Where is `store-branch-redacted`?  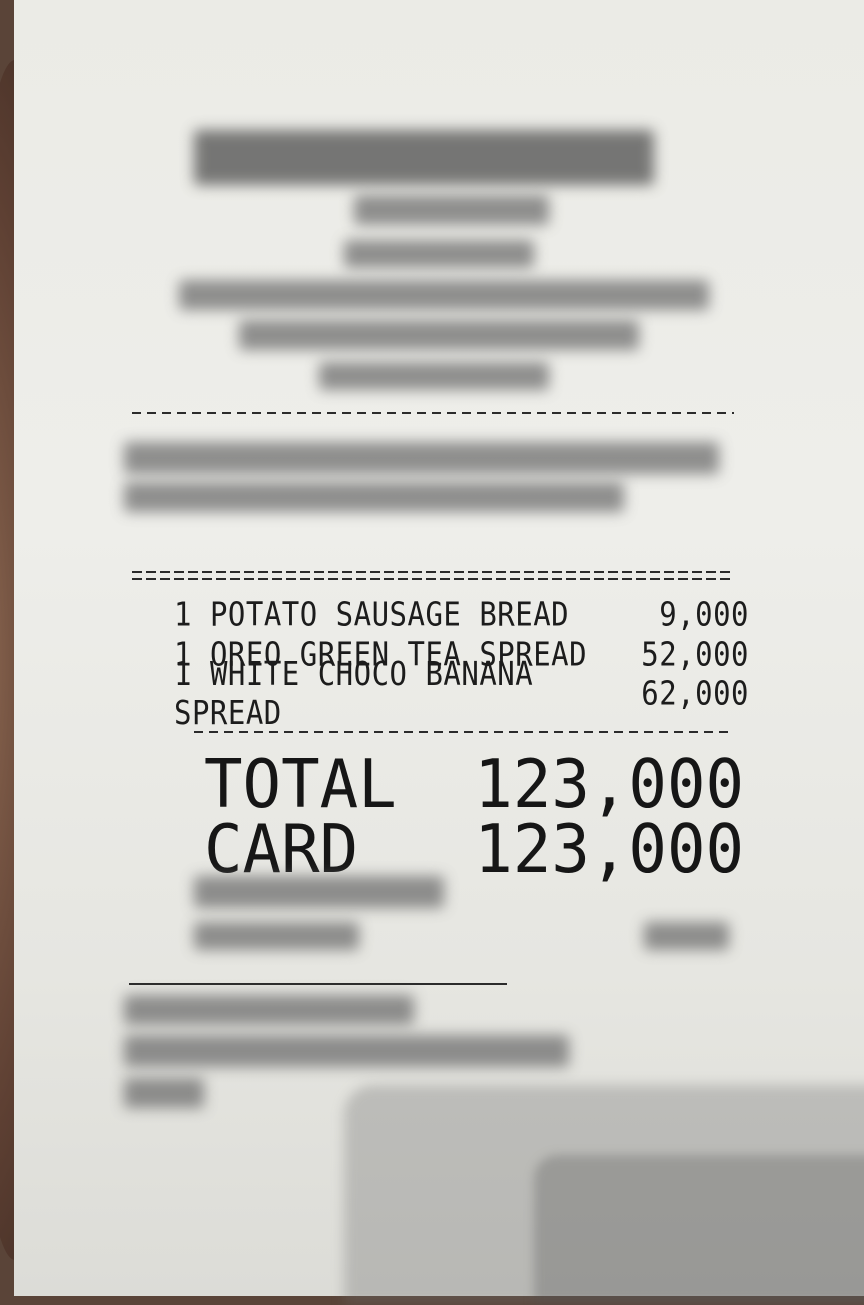 store-branch-redacted is located at coordinates (451, 210).